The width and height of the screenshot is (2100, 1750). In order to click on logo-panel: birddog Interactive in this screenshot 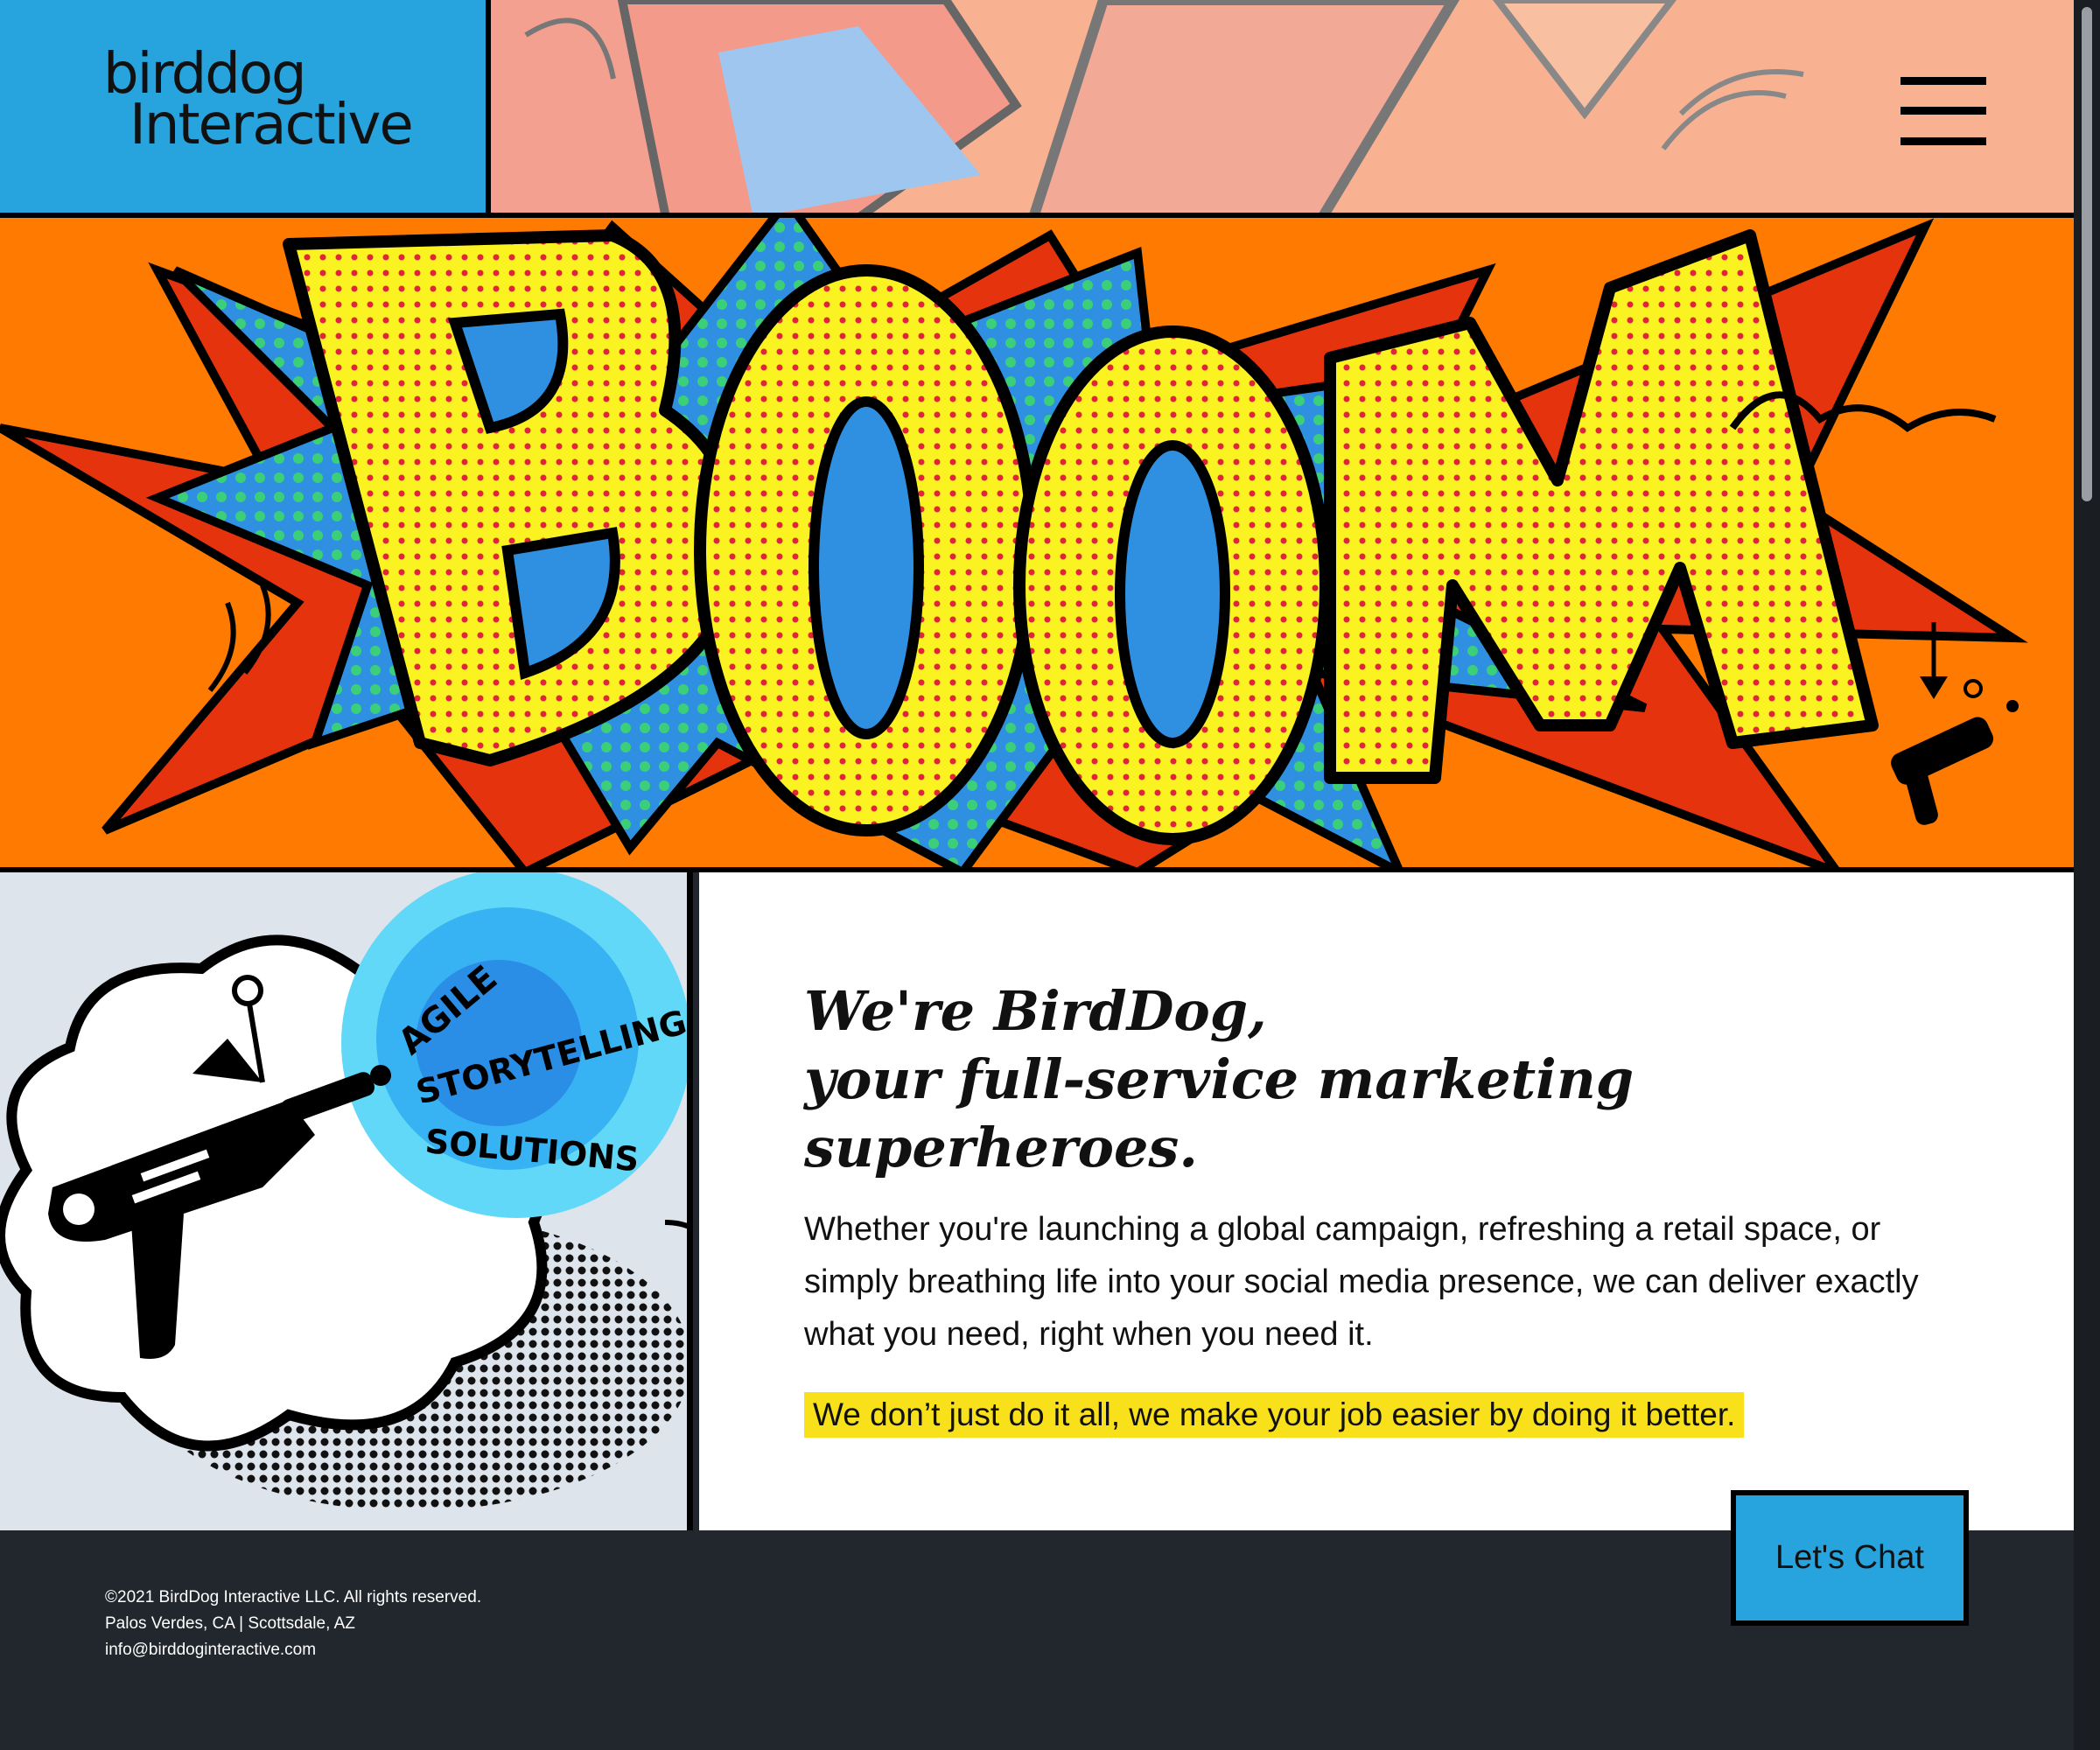, I will do `click(245, 109)`.